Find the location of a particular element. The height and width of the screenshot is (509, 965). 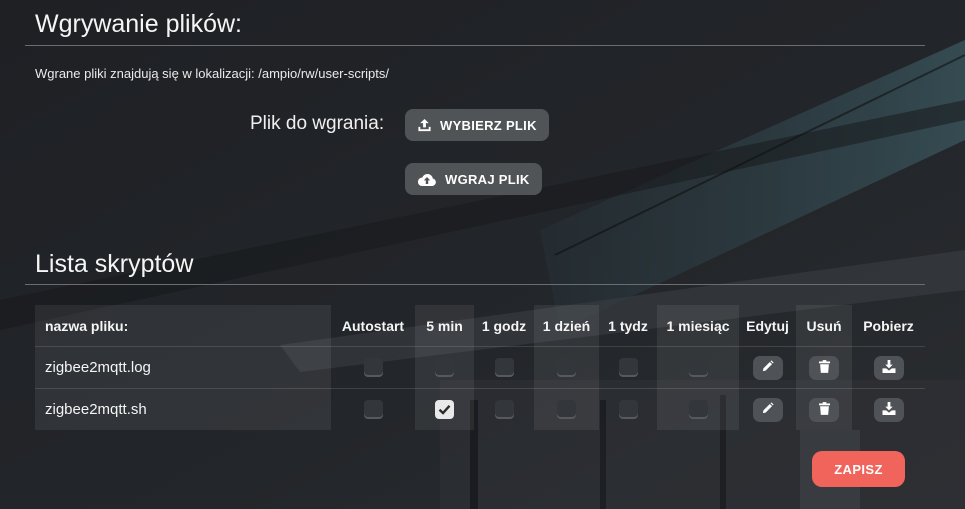

table-row: zigbee2mqtt.sh is located at coordinates (480, 409).